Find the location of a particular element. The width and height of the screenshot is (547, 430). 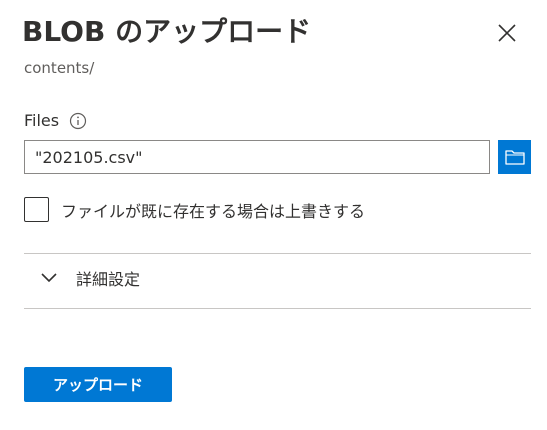

close-icon is located at coordinates (507, 33).